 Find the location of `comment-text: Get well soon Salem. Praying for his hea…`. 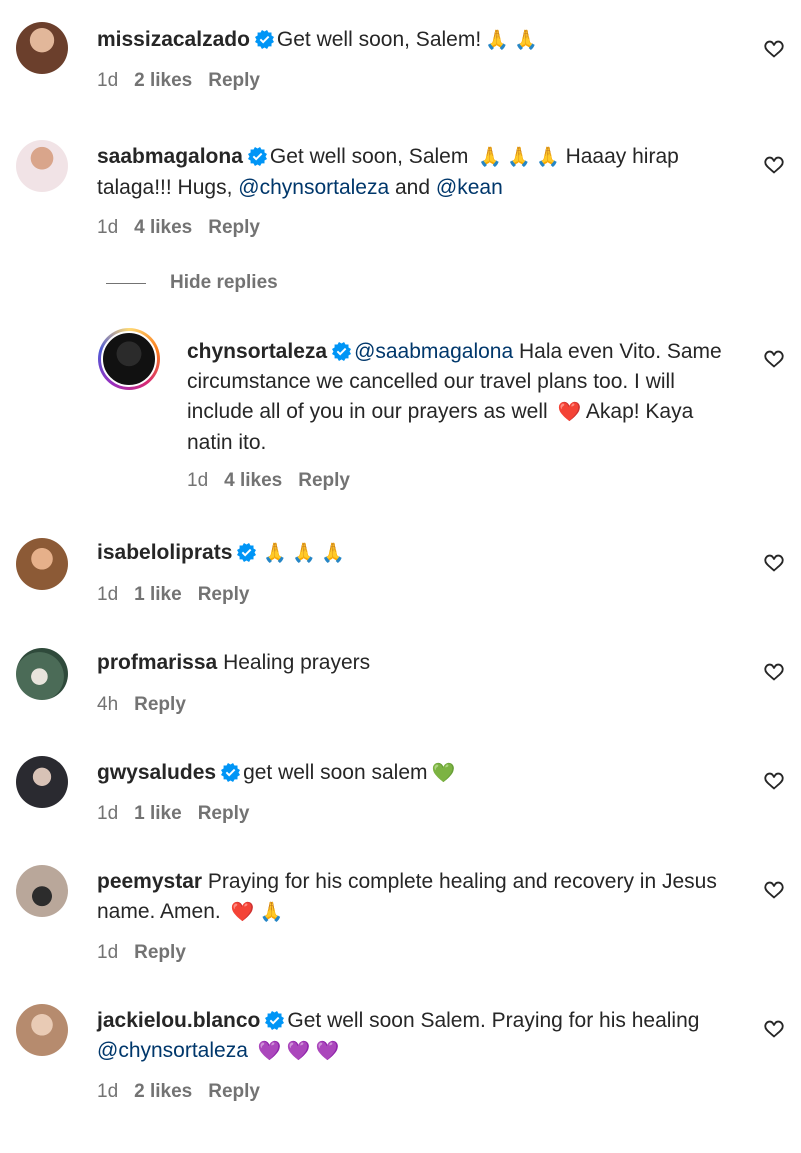

comment-text: Get well soon Salem. Praying for his hea… is located at coordinates (493, 1020).